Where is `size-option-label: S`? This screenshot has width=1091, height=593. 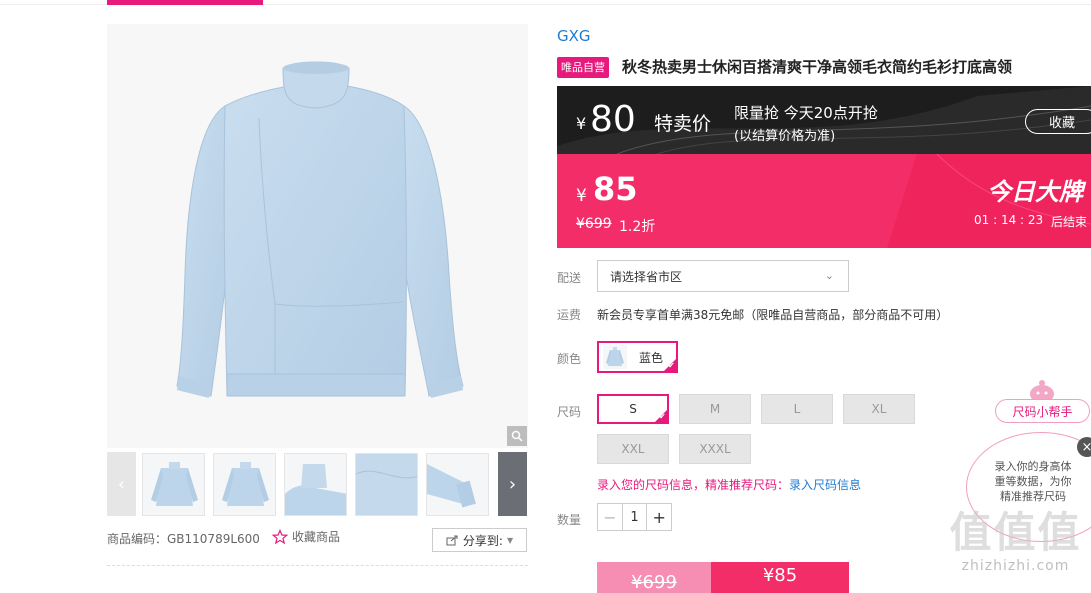 size-option-label: S is located at coordinates (633, 409).